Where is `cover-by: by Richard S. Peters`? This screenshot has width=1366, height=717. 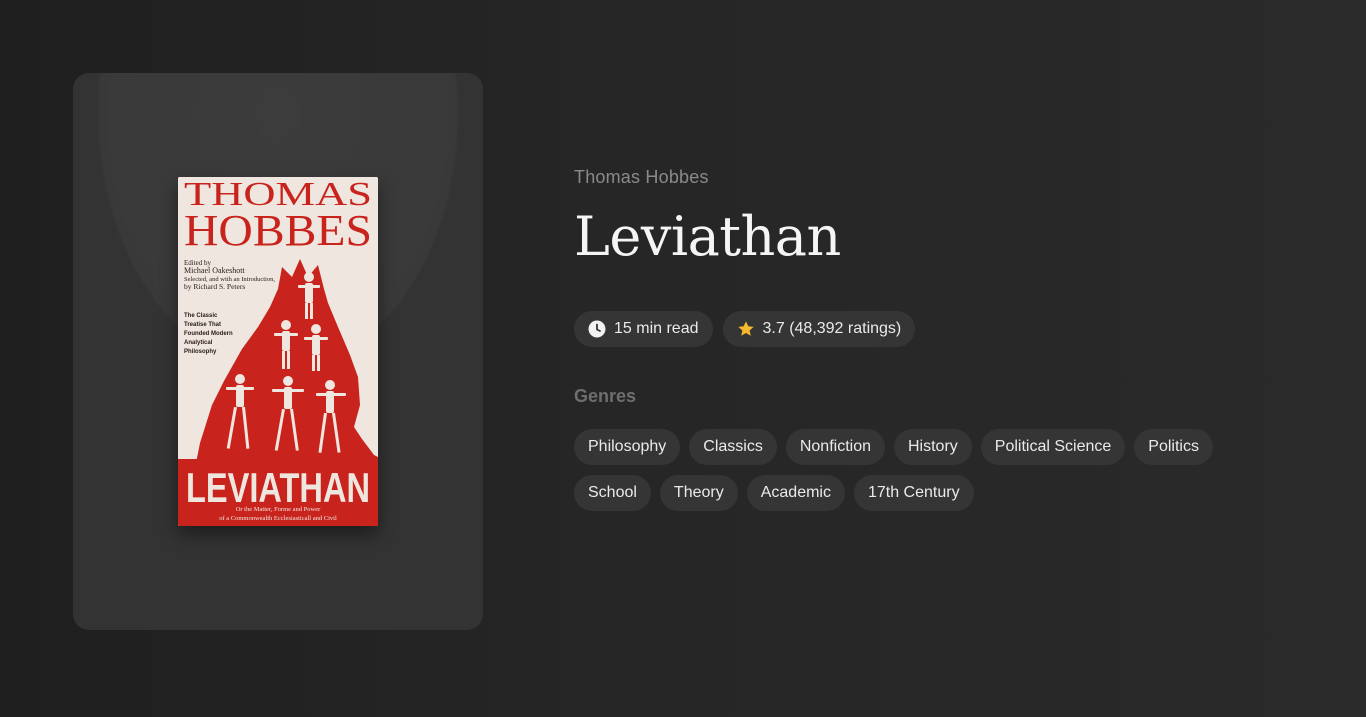
cover-by: by Richard S. Peters is located at coordinates (214, 286).